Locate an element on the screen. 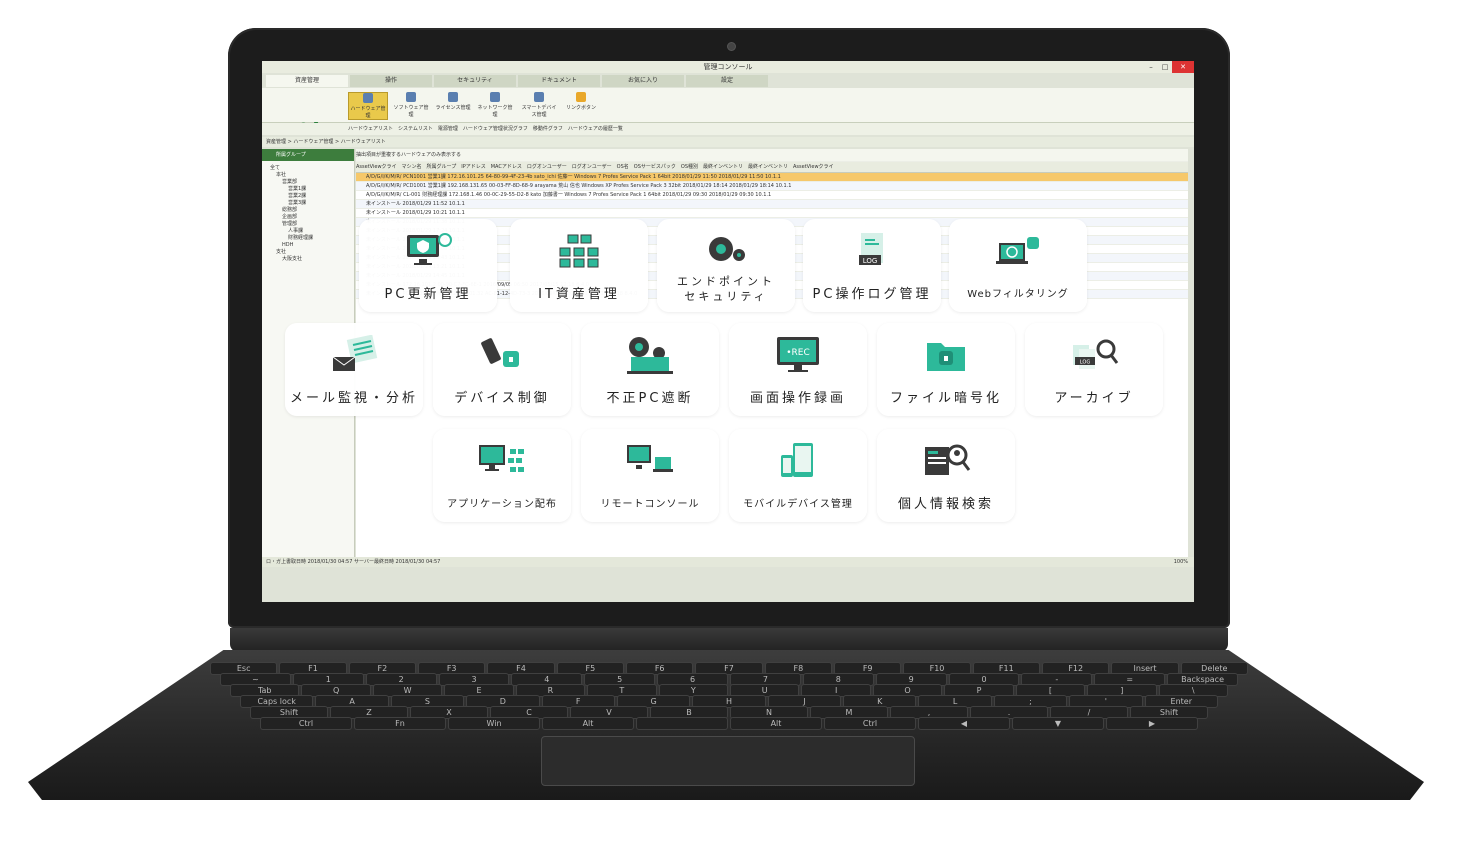 Image resolution: width=1466 pixels, height=852 pixels. tab-settings: 設定 is located at coordinates (727, 81).